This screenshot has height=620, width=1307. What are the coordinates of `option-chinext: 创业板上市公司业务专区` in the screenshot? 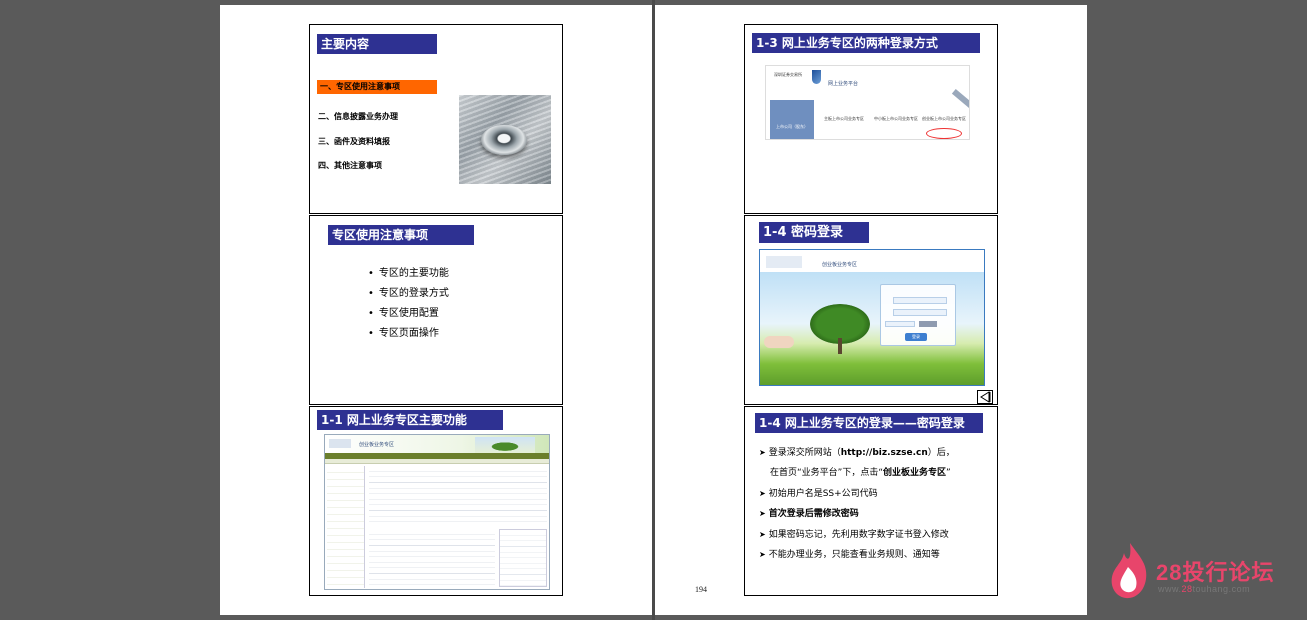 It's located at (944, 119).